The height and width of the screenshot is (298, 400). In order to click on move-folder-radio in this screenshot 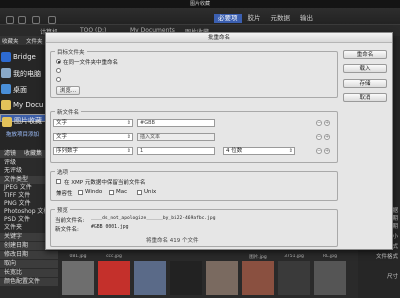, I will do `click(58, 70)`.